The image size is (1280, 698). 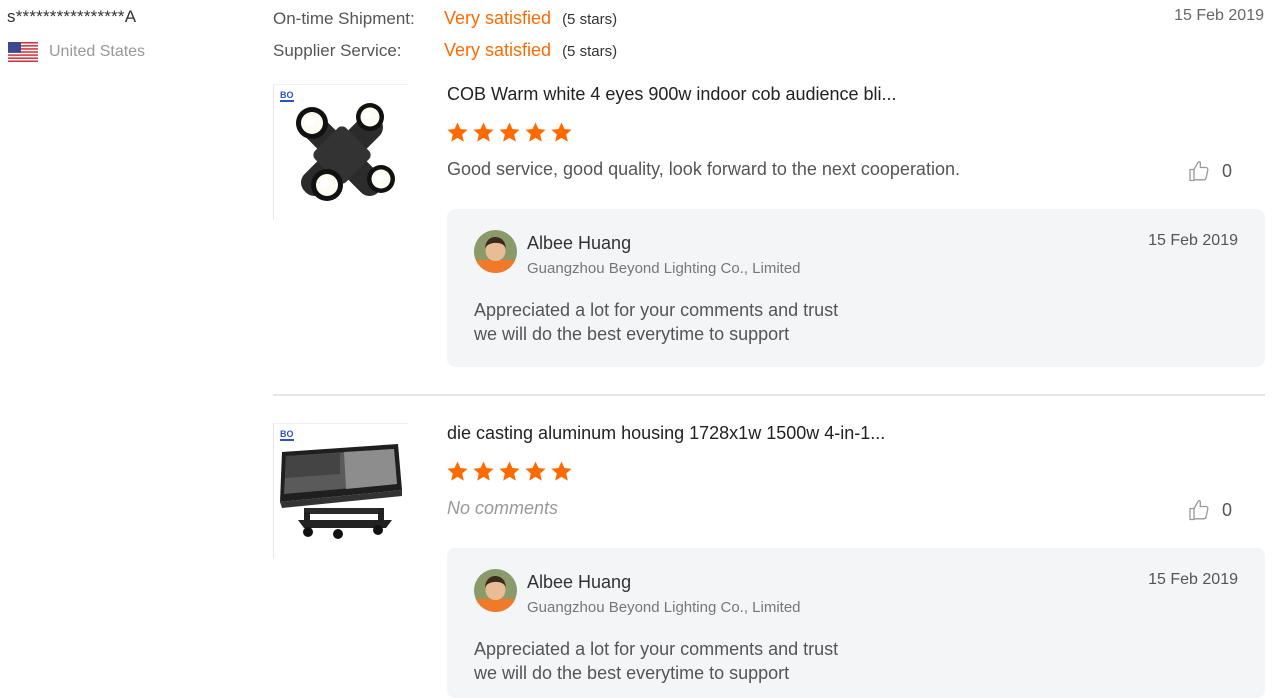 What do you see at coordinates (341, 484) in the screenshot?
I see `led-panel-image: BO` at bounding box center [341, 484].